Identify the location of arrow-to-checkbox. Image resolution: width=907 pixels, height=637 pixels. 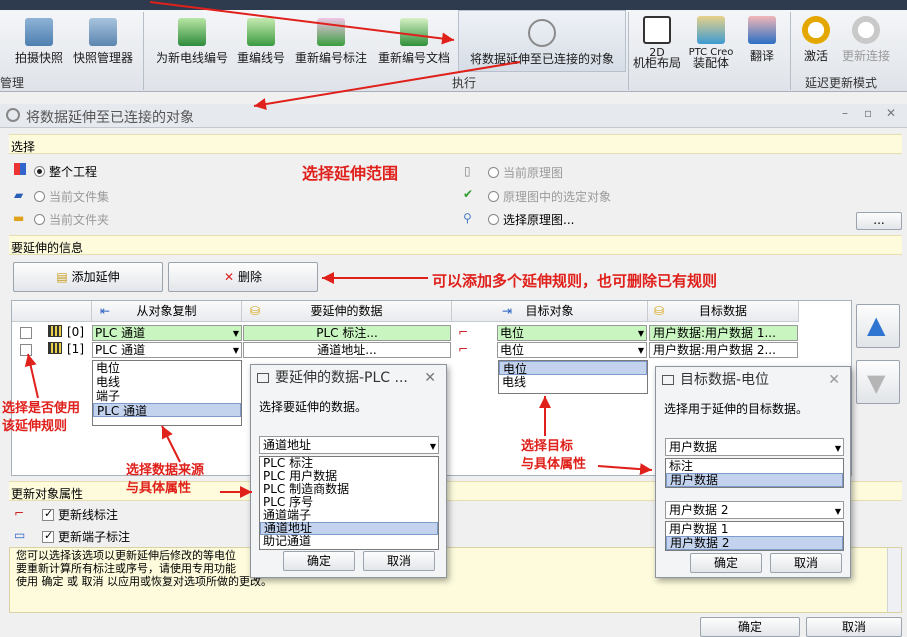
(31, 376).